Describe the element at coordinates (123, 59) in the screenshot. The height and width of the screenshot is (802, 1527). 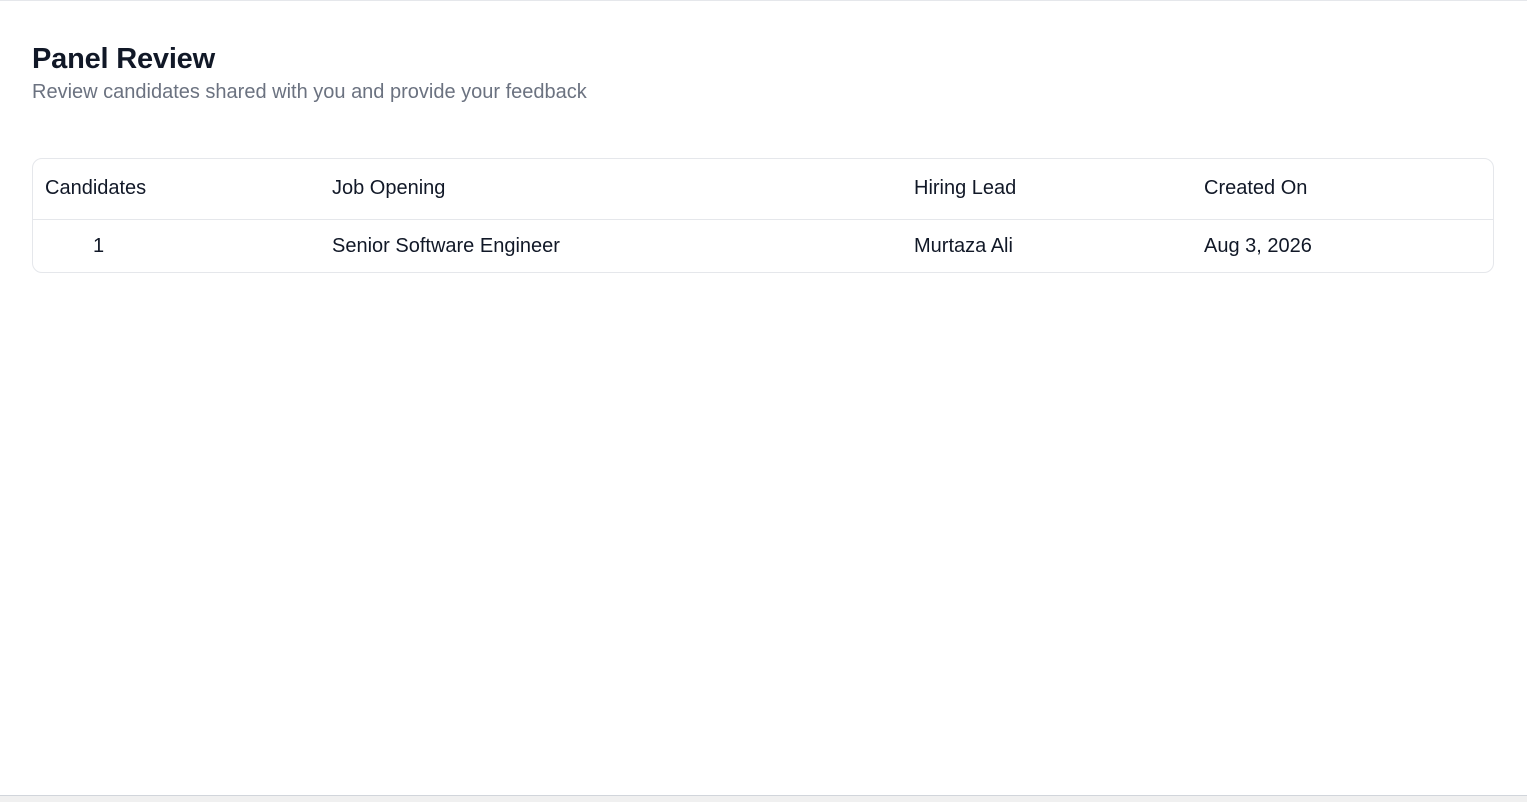
I see `page-title: Panel Review` at that location.